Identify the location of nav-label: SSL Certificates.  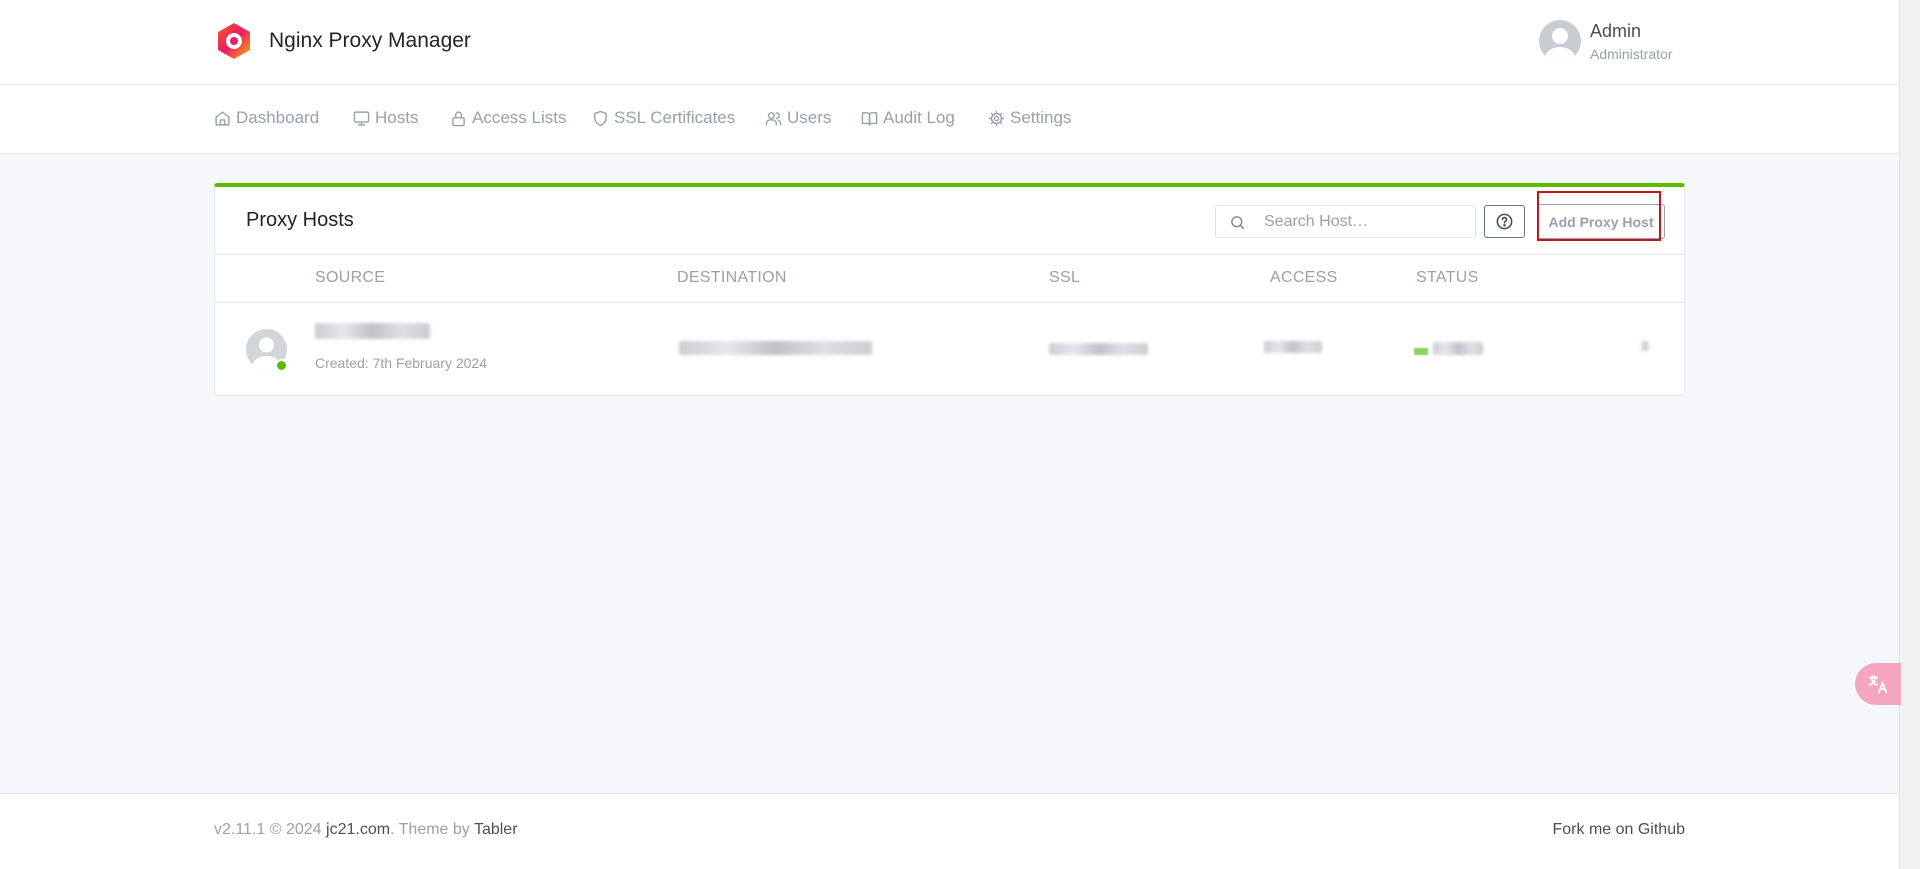
(675, 117).